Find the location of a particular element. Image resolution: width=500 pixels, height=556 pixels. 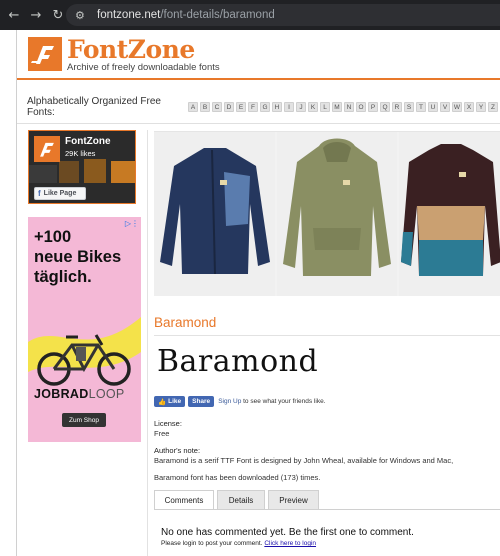

letter-link: N is located at coordinates (349, 107).